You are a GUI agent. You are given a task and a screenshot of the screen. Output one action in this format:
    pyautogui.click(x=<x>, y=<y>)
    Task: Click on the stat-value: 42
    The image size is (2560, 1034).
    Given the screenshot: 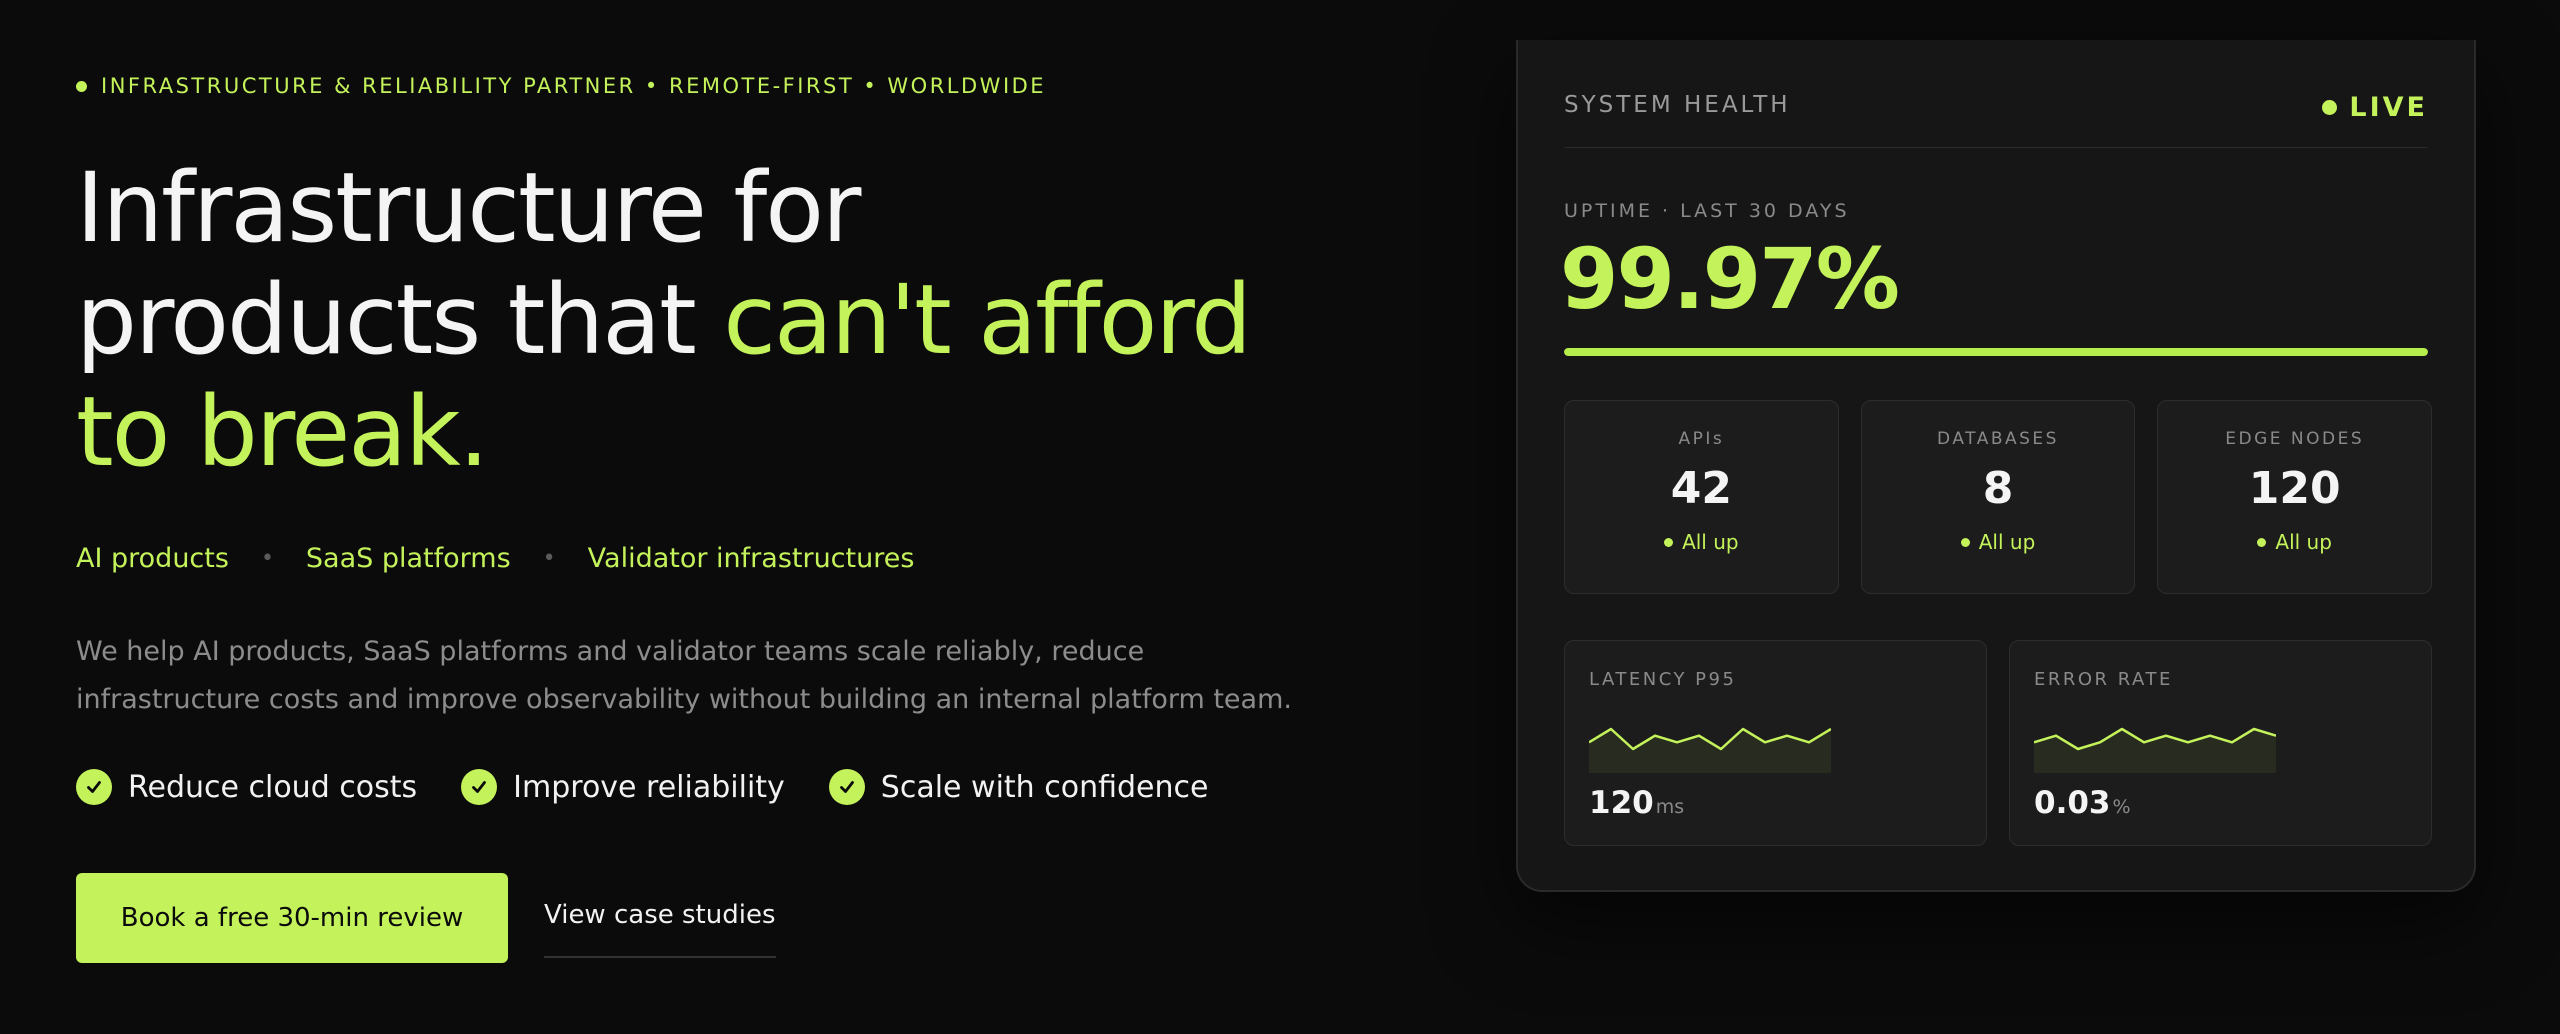 What is the action you would take?
    pyautogui.click(x=1701, y=488)
    